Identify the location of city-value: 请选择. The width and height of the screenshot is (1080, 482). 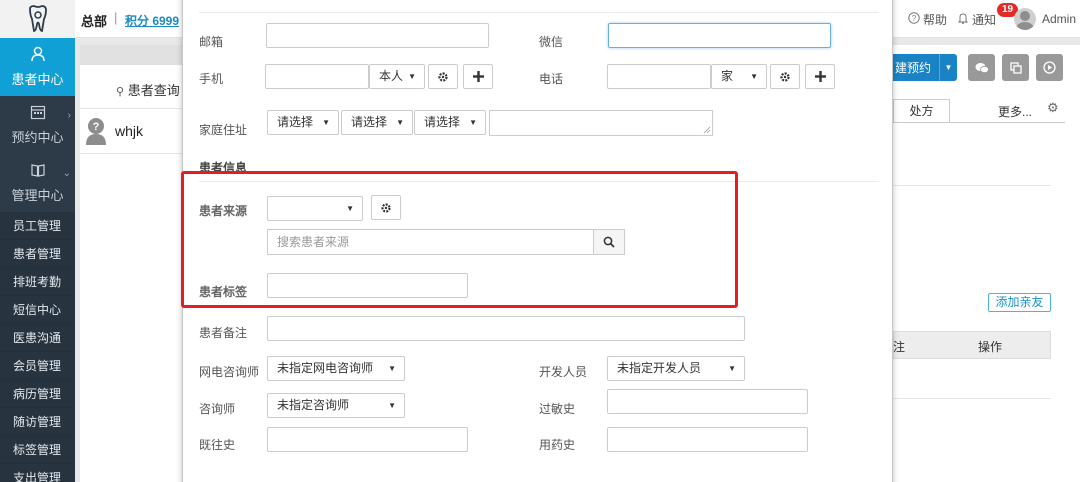
(369, 122).